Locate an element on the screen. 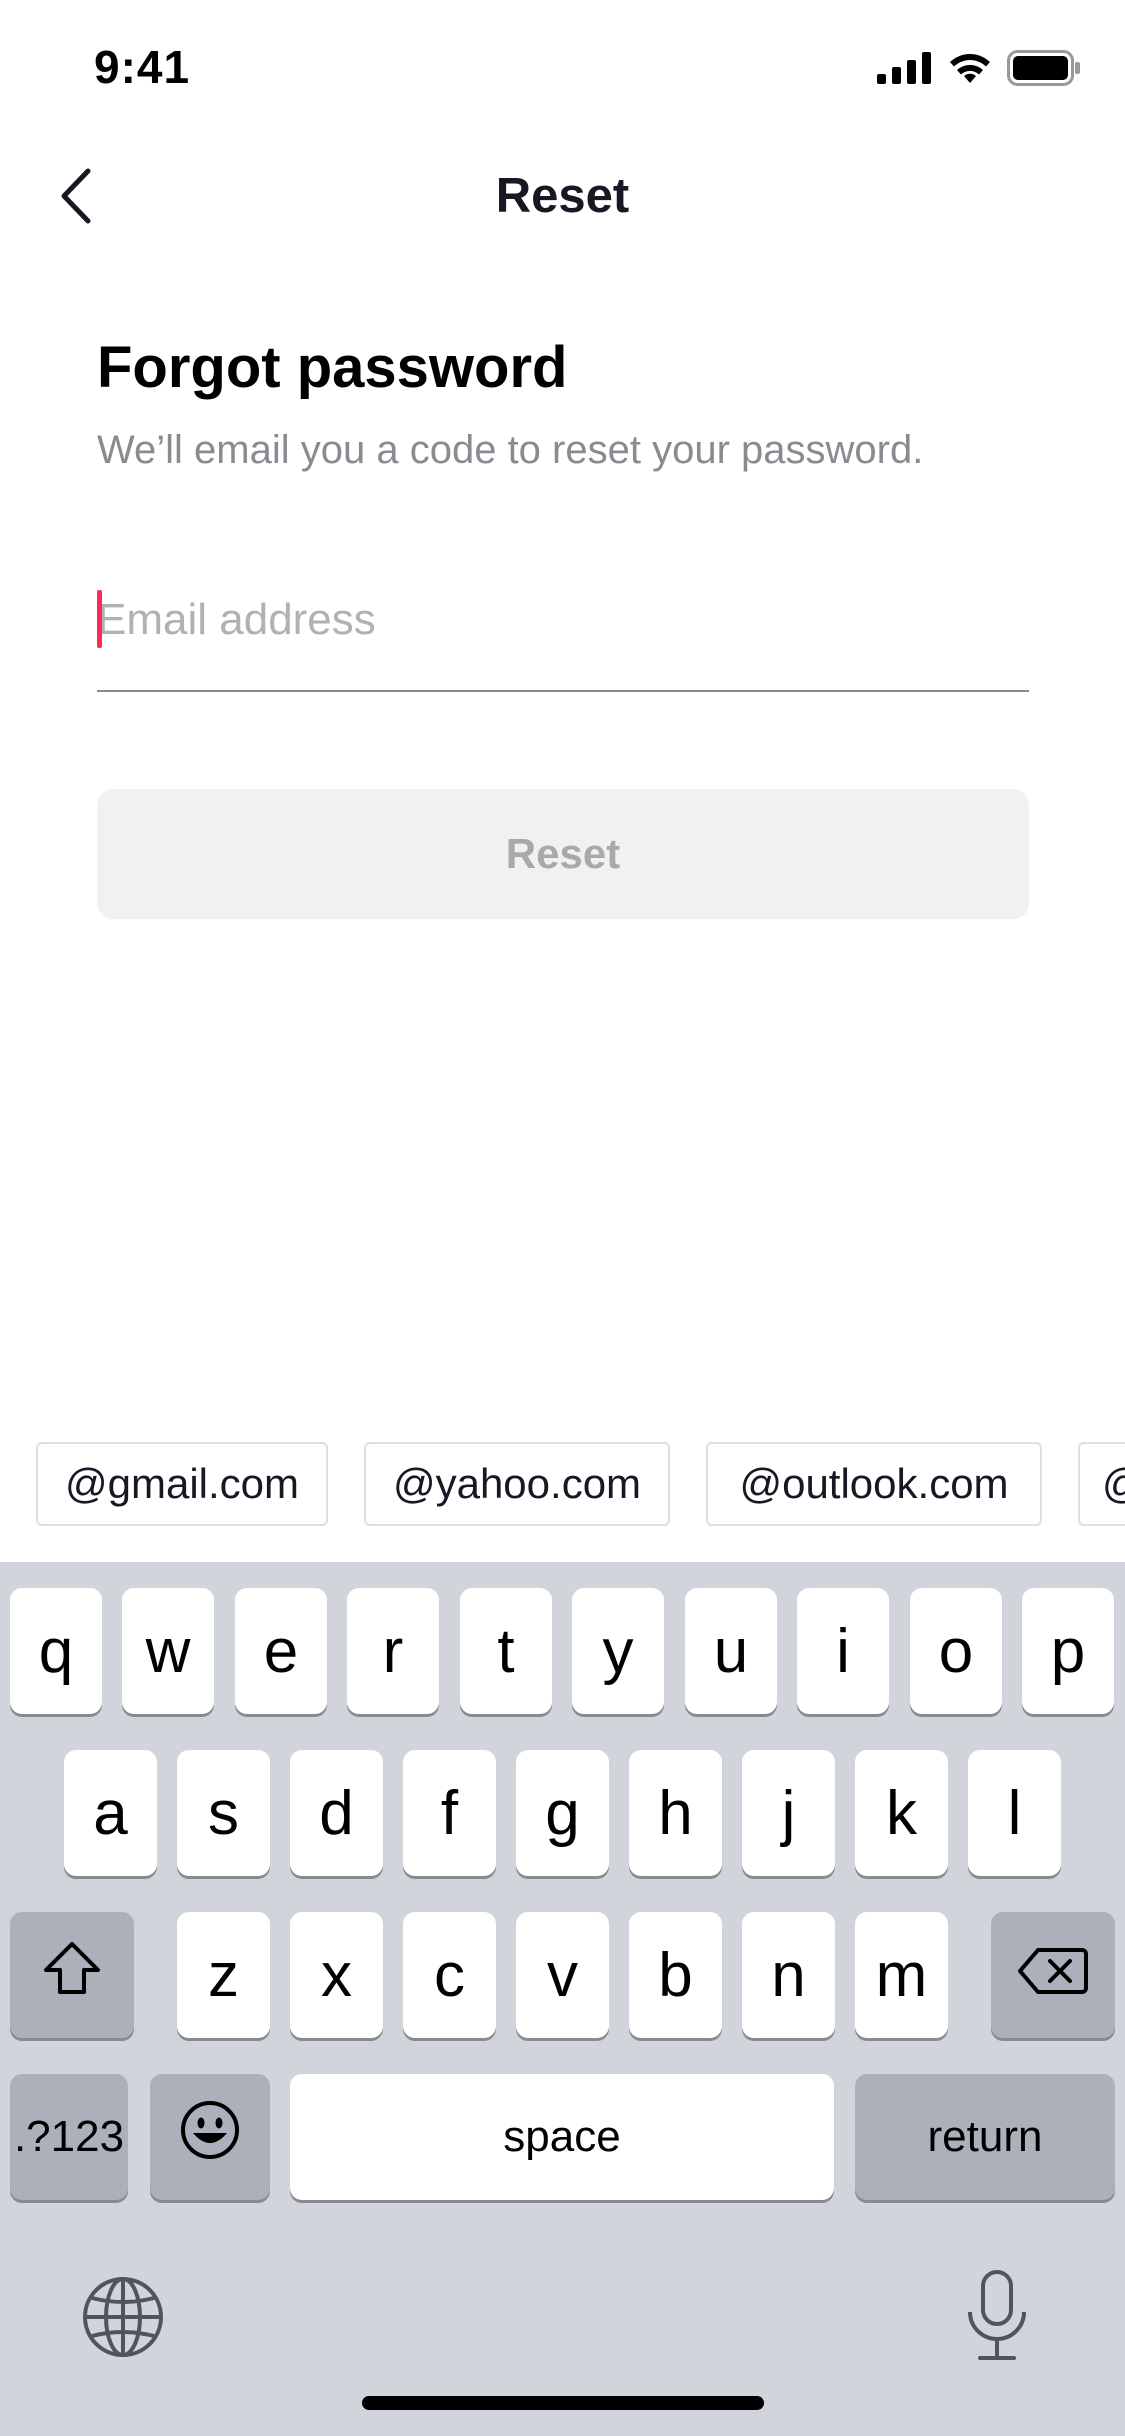 Image resolution: width=1125 pixels, height=2436 pixels. key-w: w is located at coordinates (168, 1651).